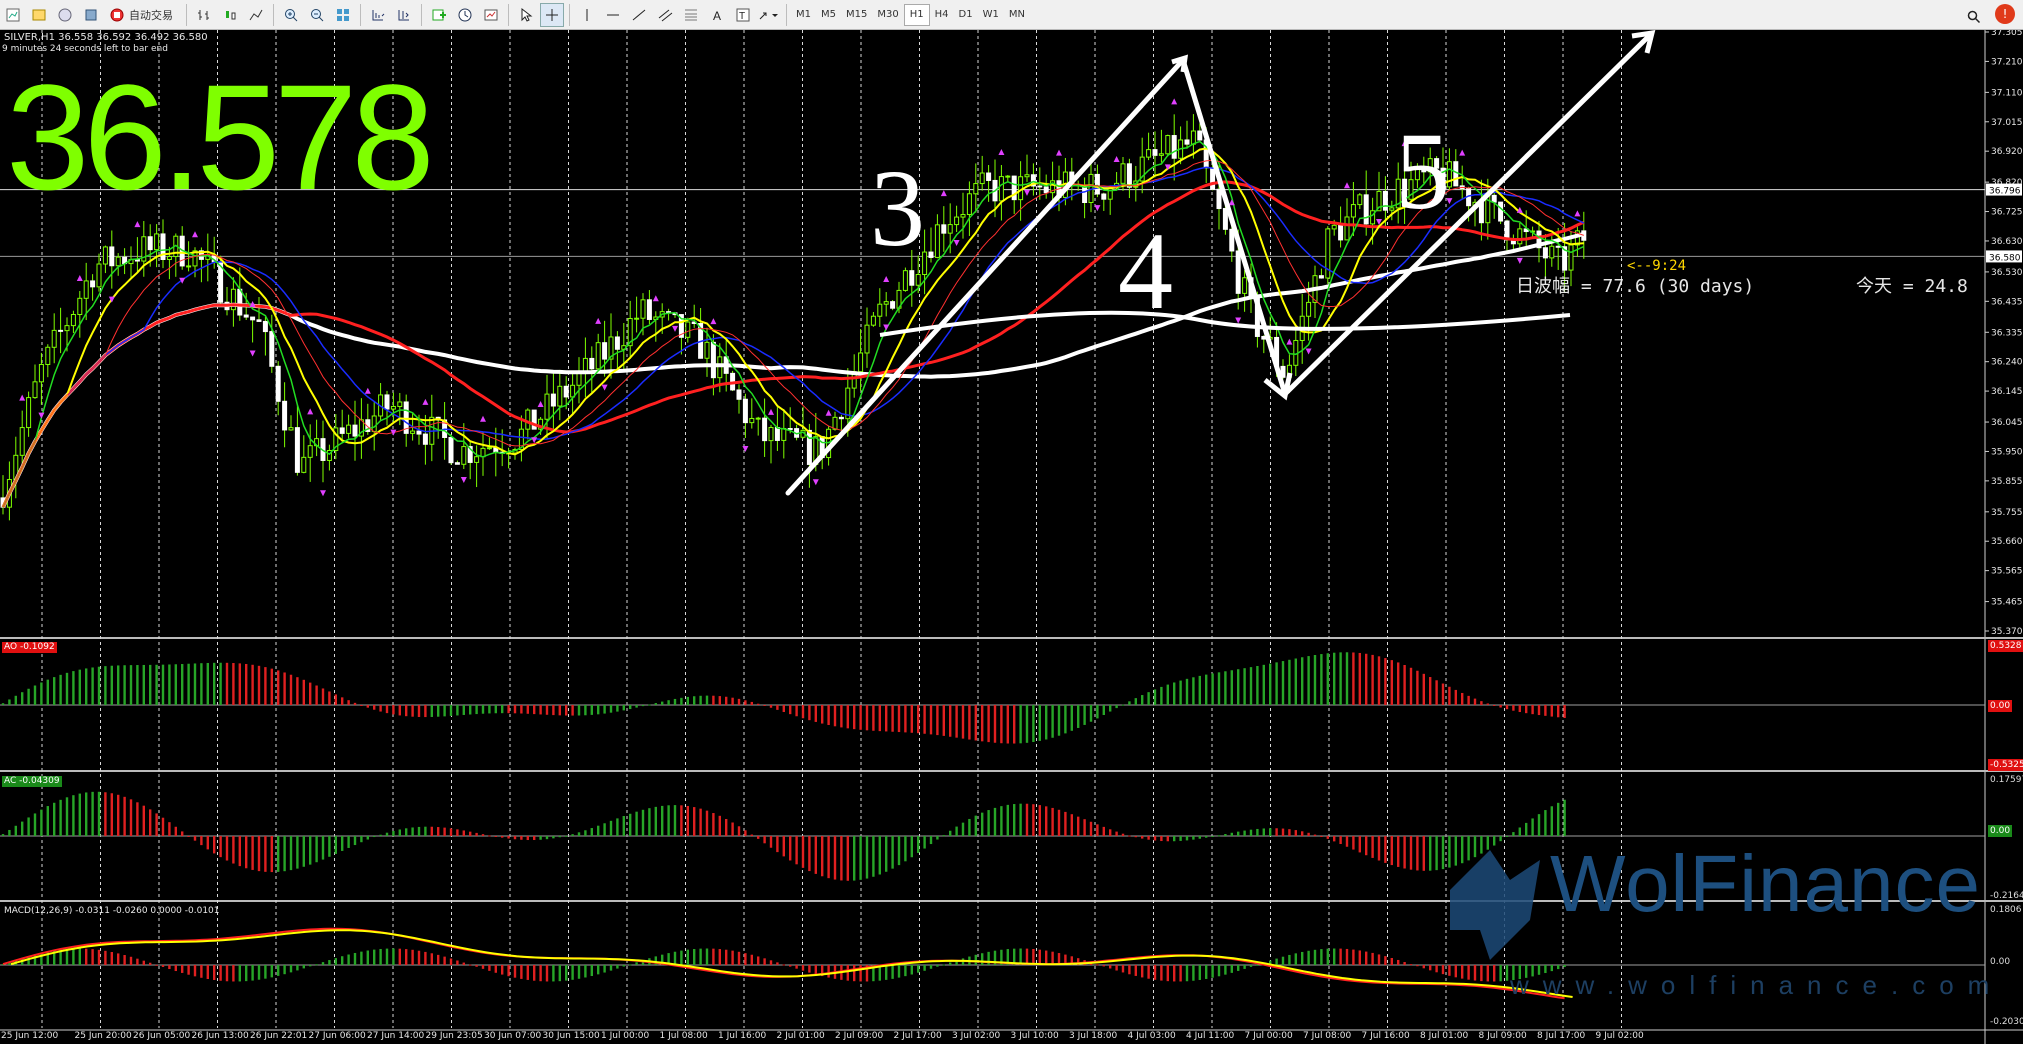 This screenshot has height=1044, width=2023. What do you see at coordinates (2006, 1022) in the screenshot?
I see `macd-bottom-value: -0.2030` at bounding box center [2006, 1022].